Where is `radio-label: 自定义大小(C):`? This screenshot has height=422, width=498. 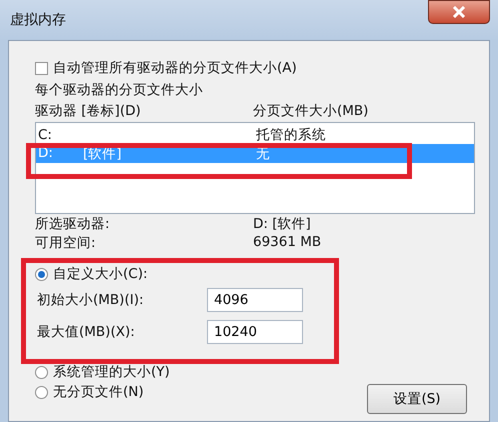 radio-label: 自定义大小(C): is located at coordinates (100, 274).